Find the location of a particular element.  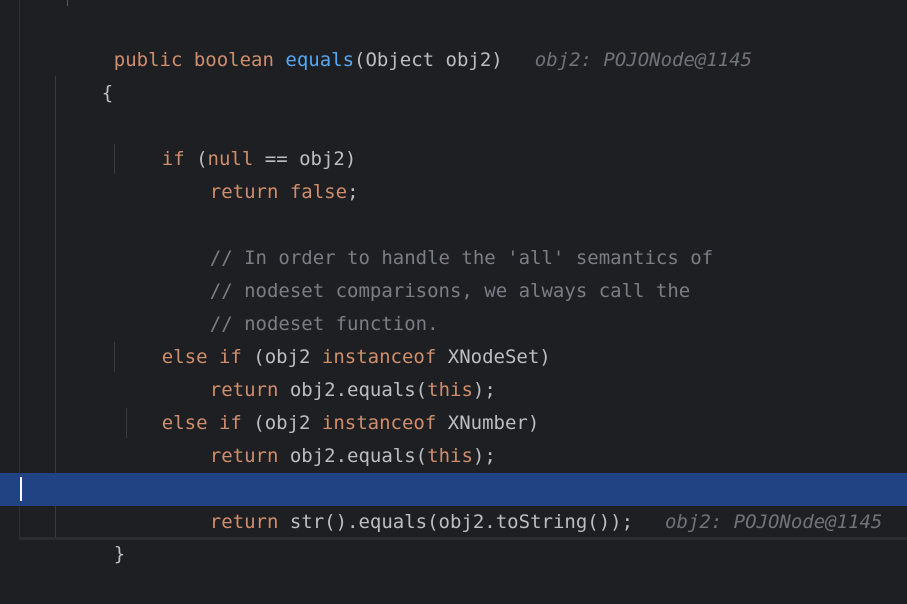

close-brace: } is located at coordinates (119, 554).